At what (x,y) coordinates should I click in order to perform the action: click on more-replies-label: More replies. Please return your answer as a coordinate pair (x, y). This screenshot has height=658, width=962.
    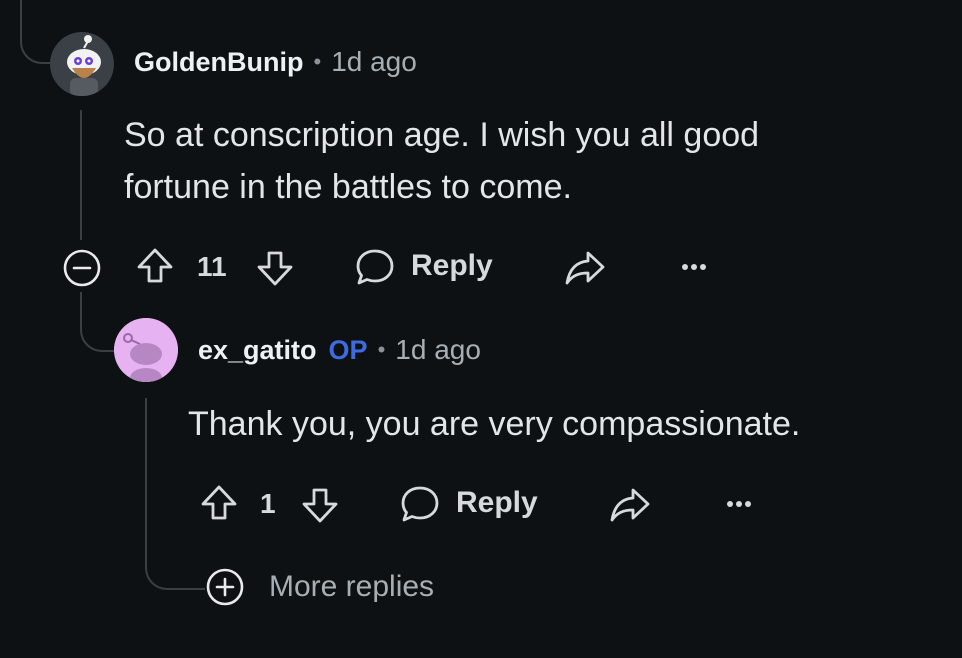
    Looking at the image, I should click on (352, 586).